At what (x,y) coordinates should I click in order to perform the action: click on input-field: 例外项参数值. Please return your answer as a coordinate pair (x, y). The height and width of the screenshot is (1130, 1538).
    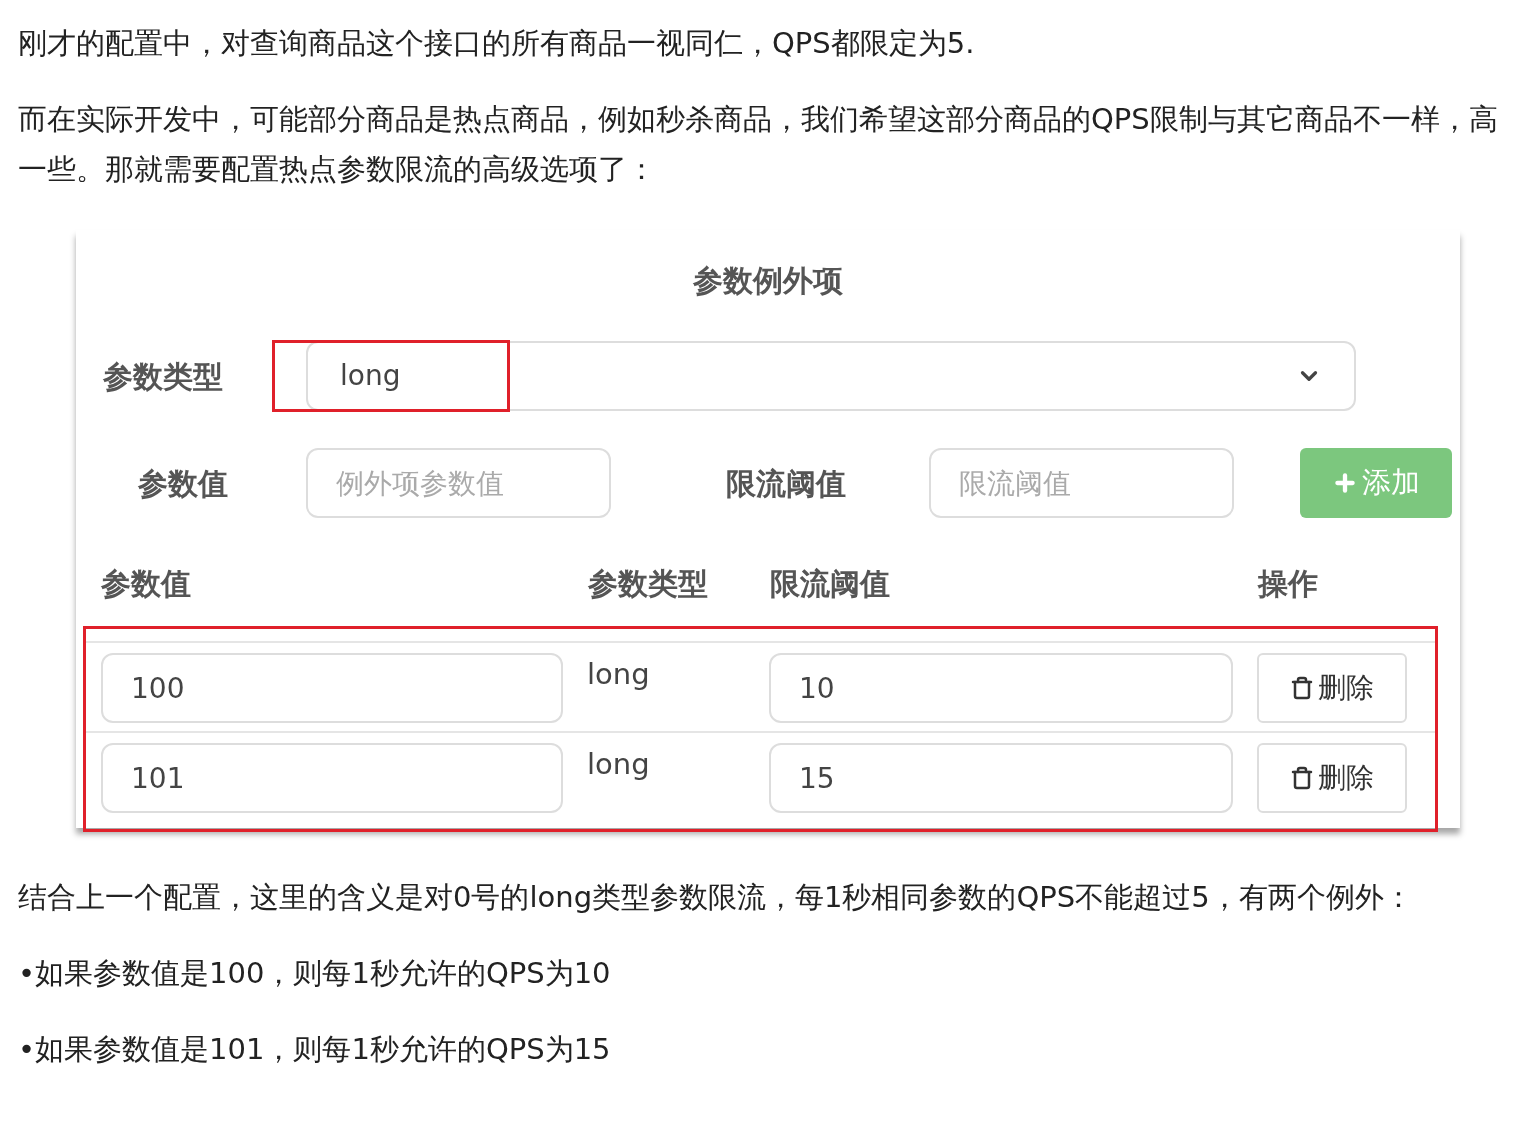
    Looking at the image, I should click on (458, 483).